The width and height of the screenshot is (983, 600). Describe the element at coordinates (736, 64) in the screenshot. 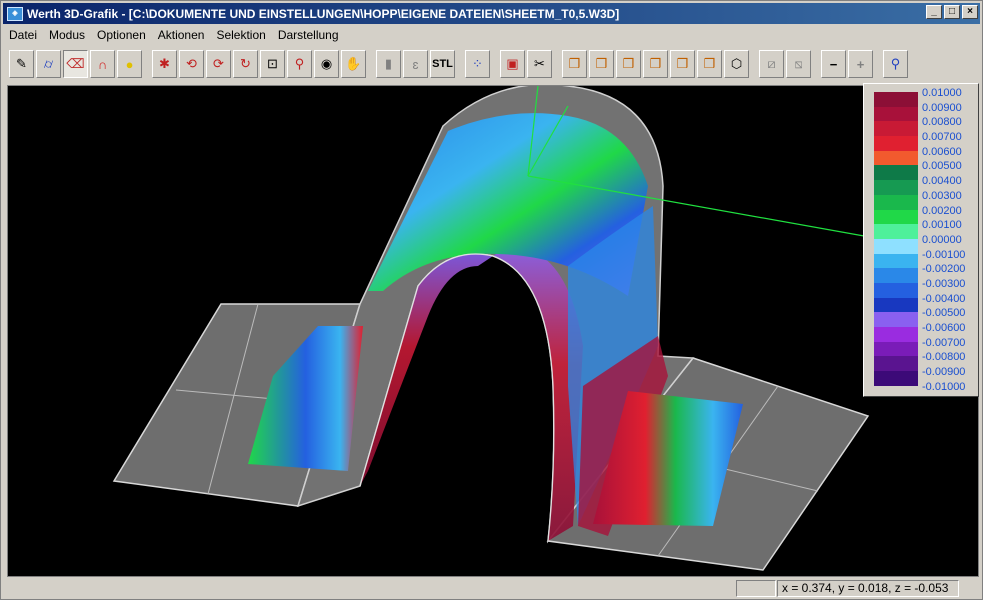

I see `view-bottom-icon: ⬡` at that location.